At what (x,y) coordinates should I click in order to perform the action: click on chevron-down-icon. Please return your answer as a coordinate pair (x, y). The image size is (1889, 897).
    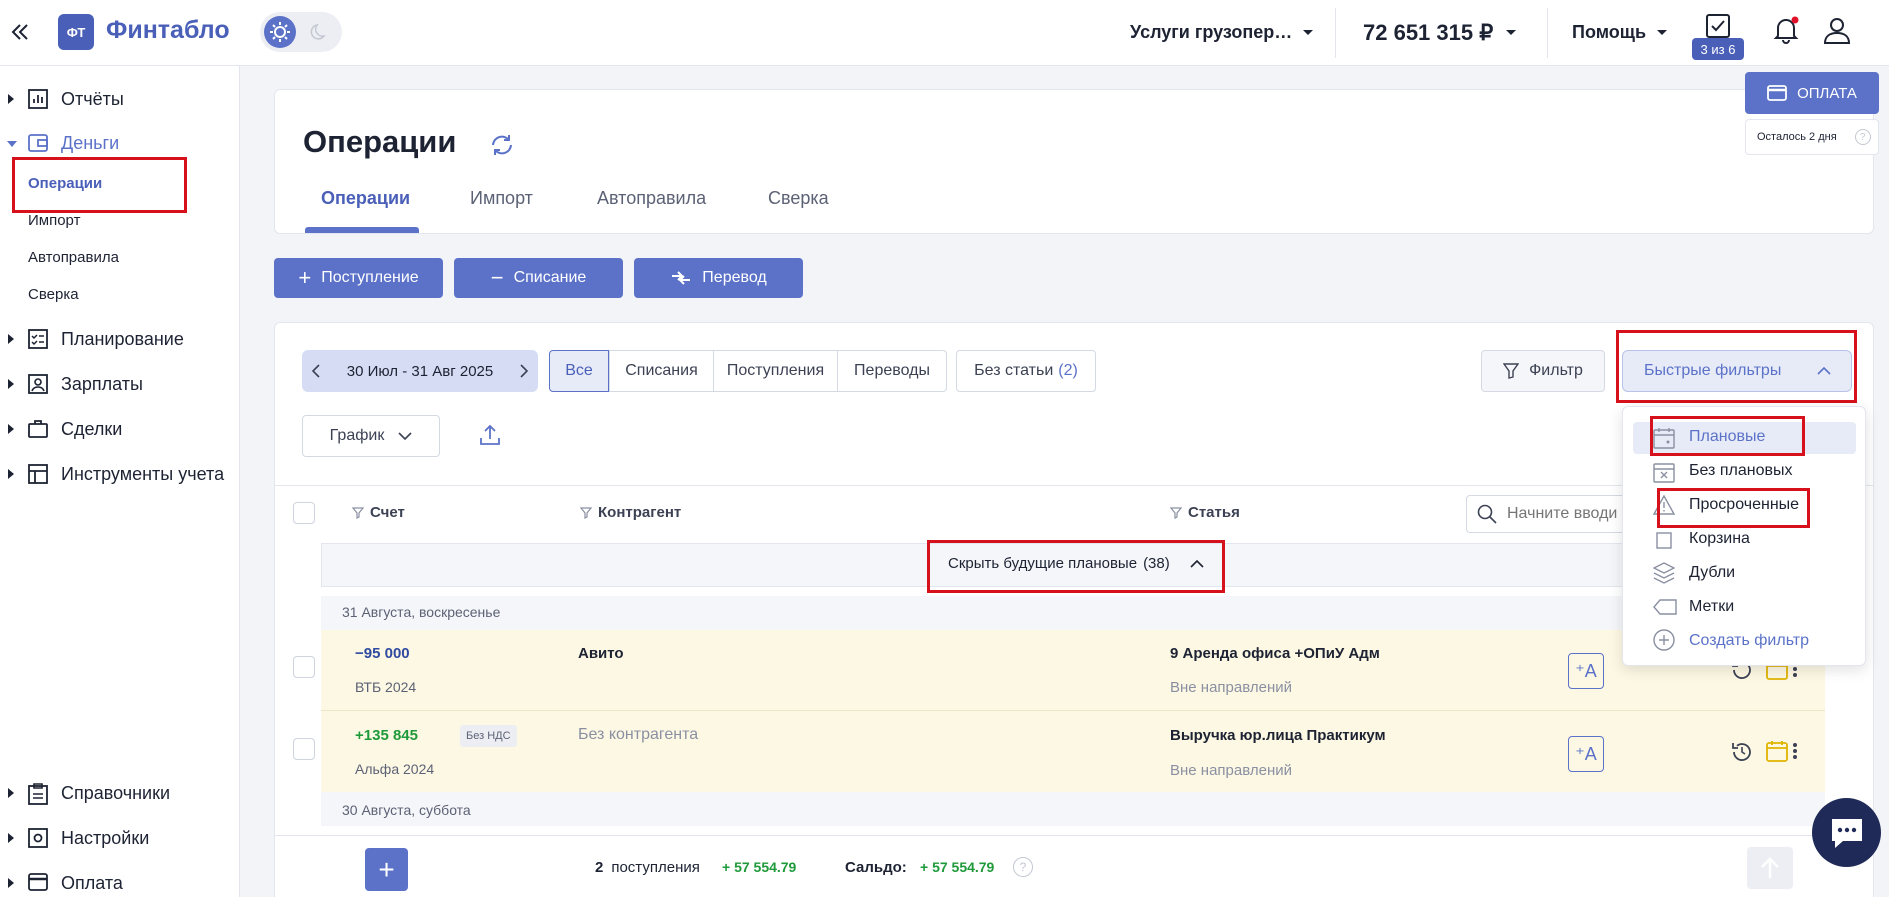
    Looking at the image, I should click on (405, 436).